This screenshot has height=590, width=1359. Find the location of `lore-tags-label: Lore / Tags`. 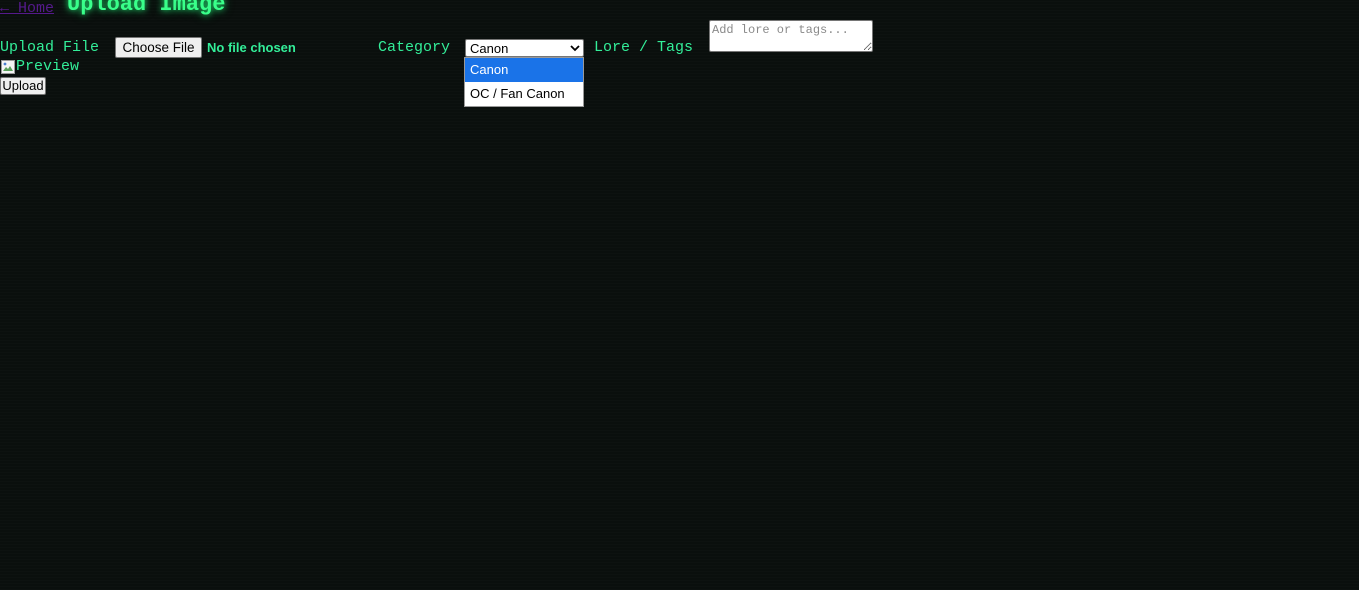

lore-tags-label: Lore / Tags is located at coordinates (644, 47).